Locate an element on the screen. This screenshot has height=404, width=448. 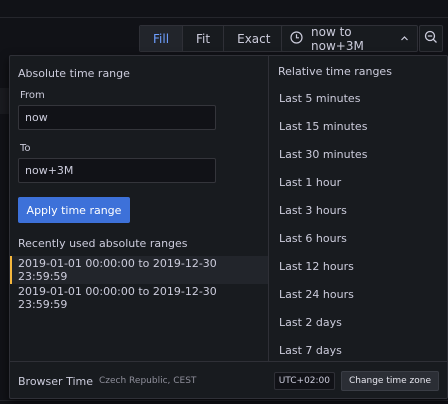
from-input is located at coordinates (117, 117).